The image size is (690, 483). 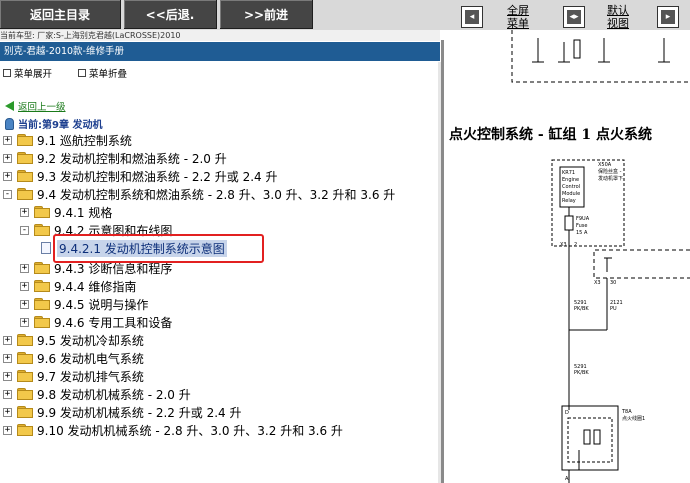 I want to click on tree-item: +9.1 巡航控制系统, so click(x=67, y=140).